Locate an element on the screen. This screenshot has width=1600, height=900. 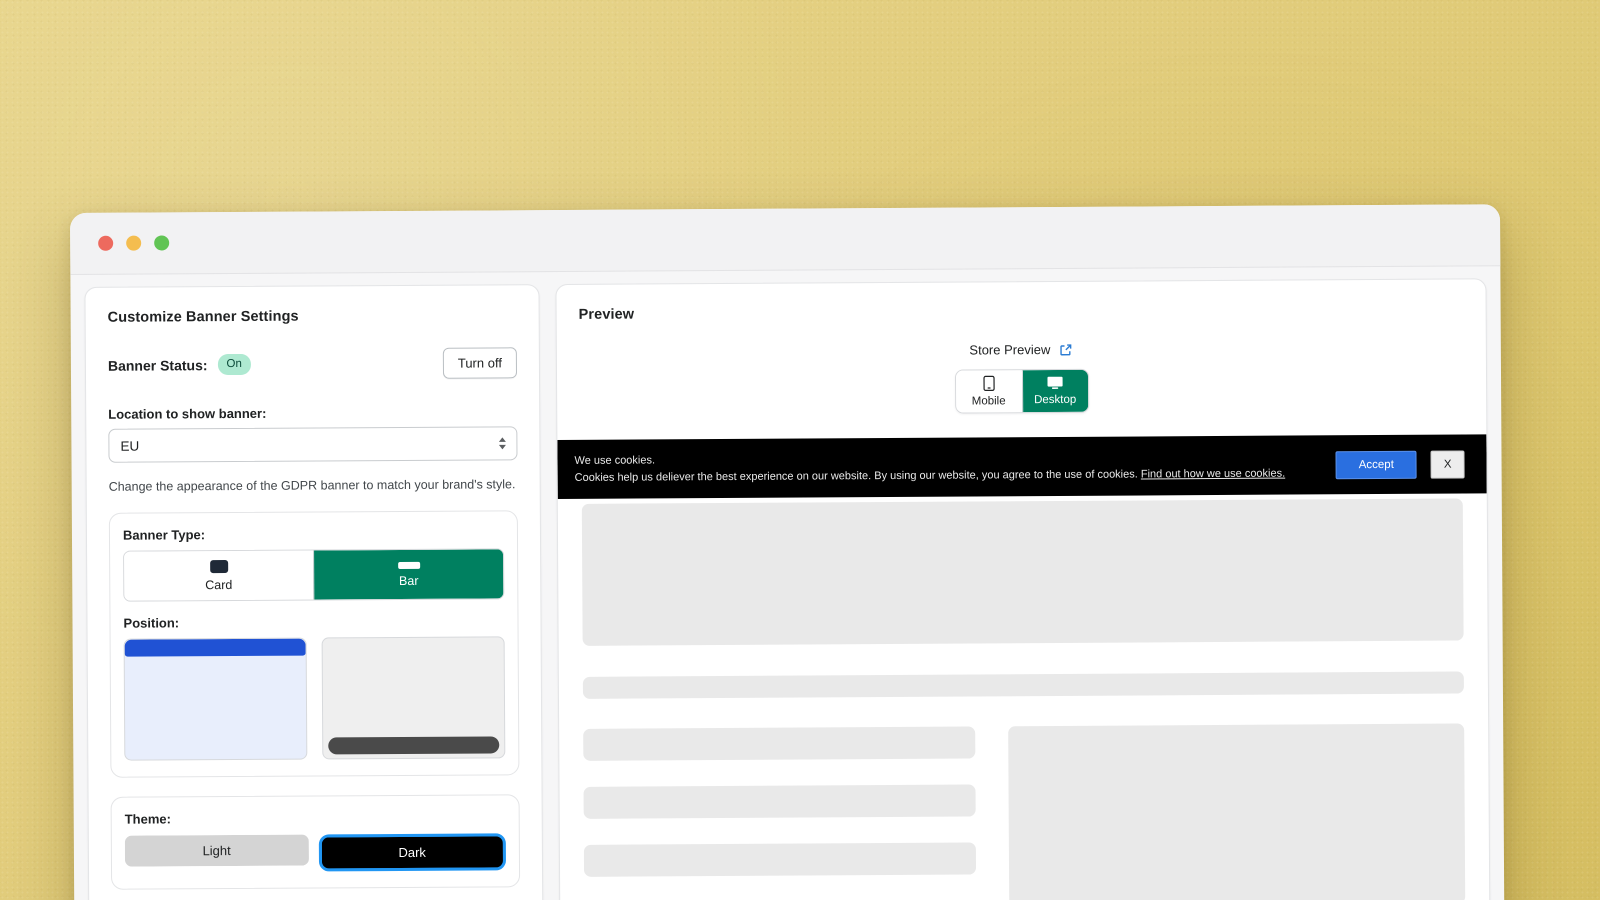
stepper-arrows-icon is located at coordinates (502, 443).